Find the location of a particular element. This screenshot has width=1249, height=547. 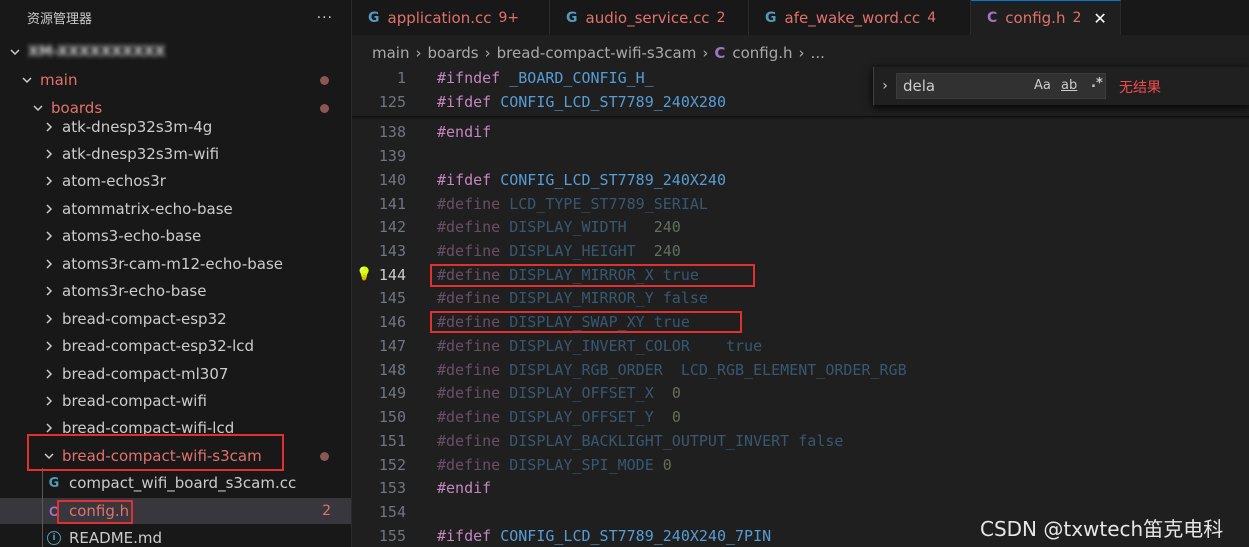

code-content: #define DISPLAY_OFFSET_X 0 is located at coordinates (559, 393).